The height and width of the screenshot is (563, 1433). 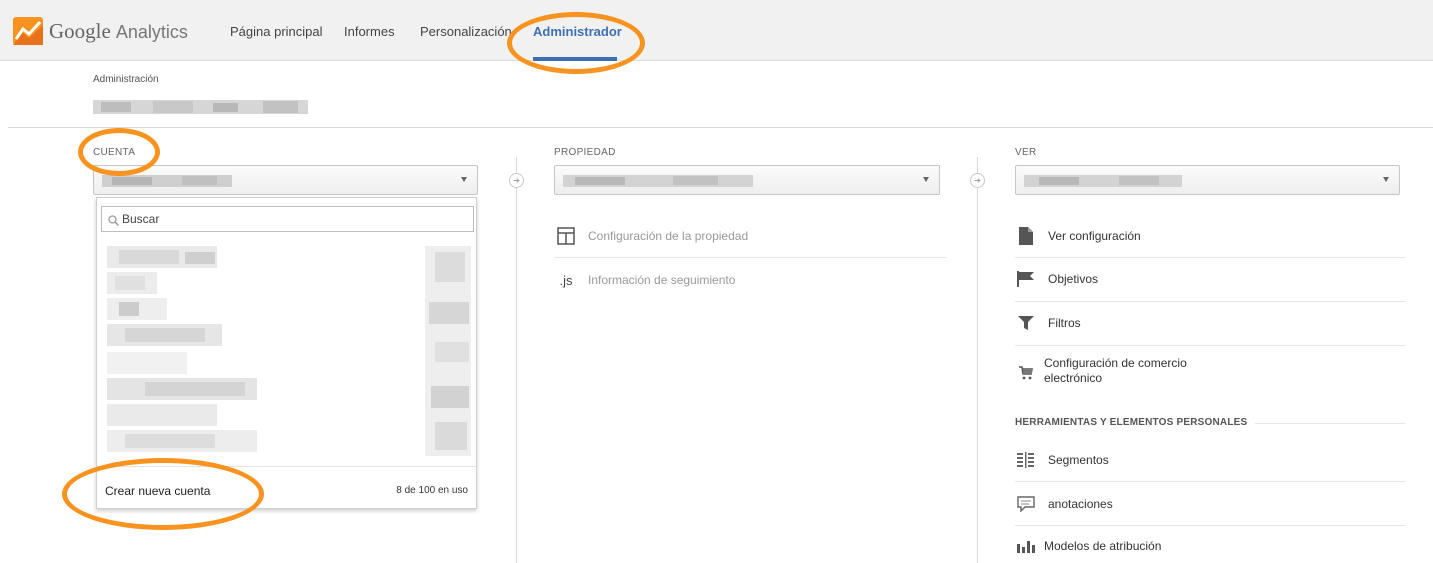 I want to click on attribution-models-link: Modelos de atribución, so click(x=1088, y=546).